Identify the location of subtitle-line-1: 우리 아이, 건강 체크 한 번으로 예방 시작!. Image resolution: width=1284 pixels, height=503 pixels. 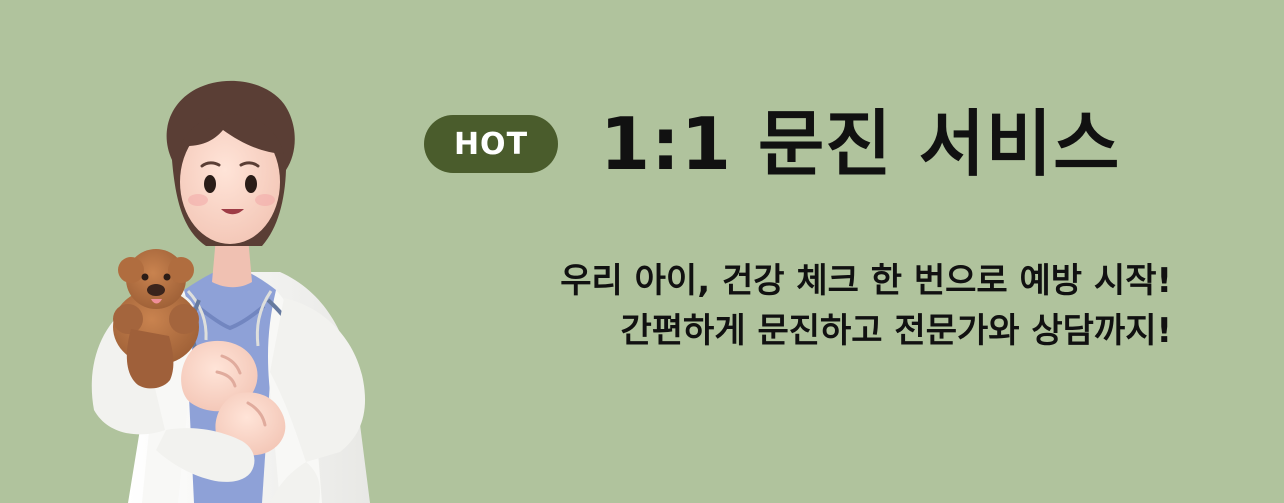
(866, 281).